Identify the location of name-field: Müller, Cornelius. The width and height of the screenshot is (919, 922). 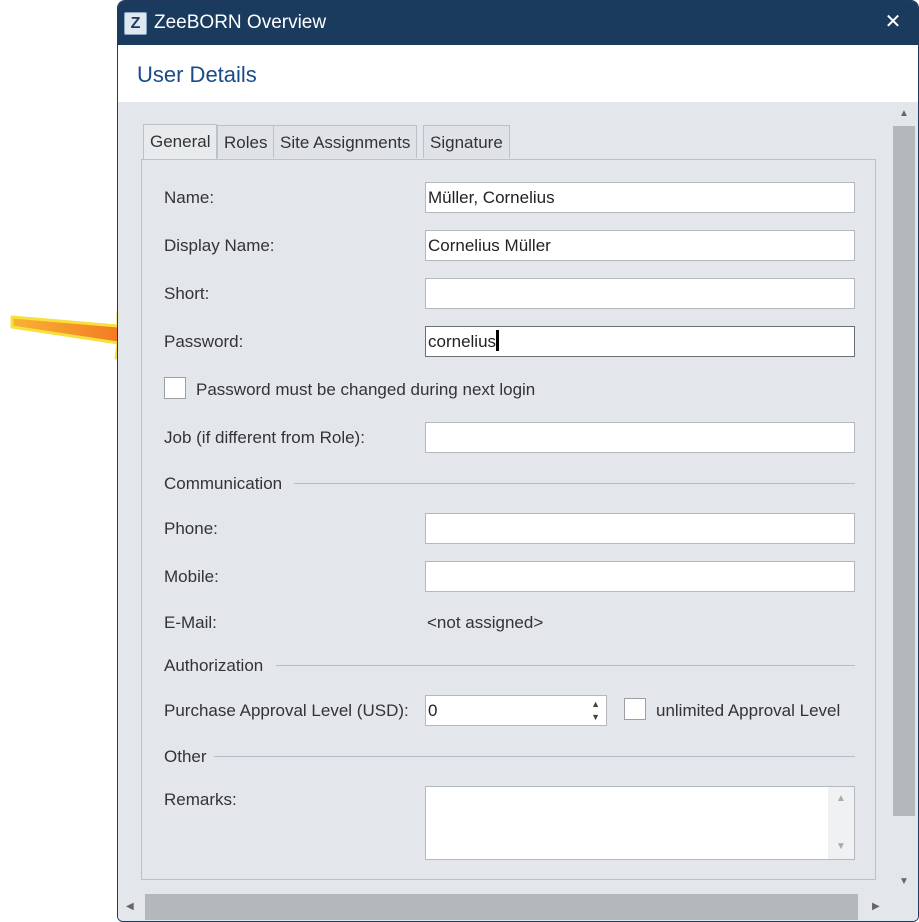
(640, 197).